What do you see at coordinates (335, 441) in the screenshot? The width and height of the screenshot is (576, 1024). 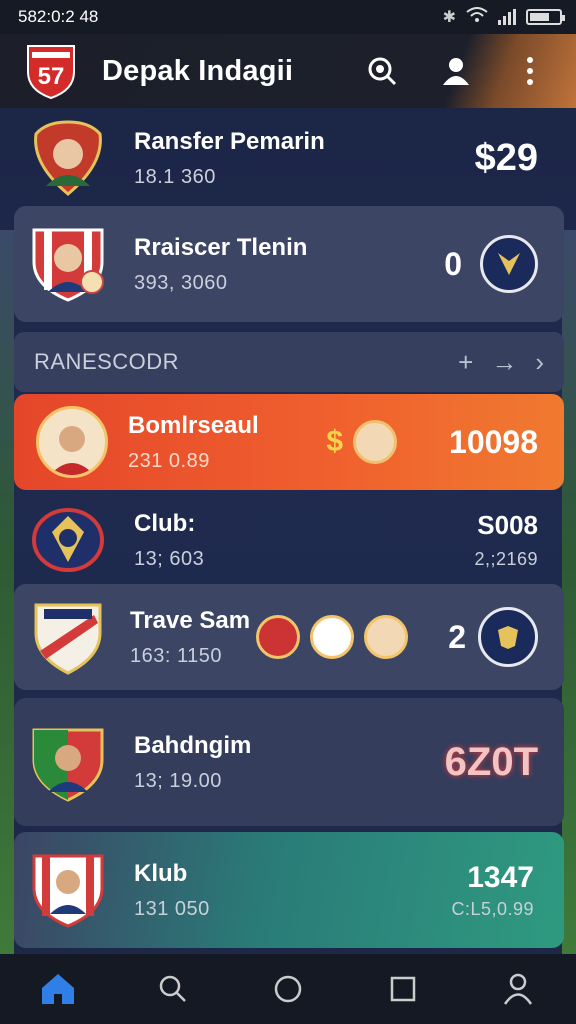 I see `currency-icon: $` at bounding box center [335, 441].